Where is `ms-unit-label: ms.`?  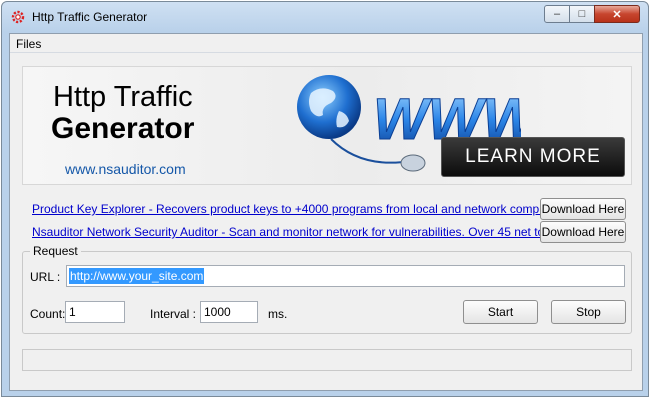 ms-unit-label: ms. is located at coordinates (278, 314).